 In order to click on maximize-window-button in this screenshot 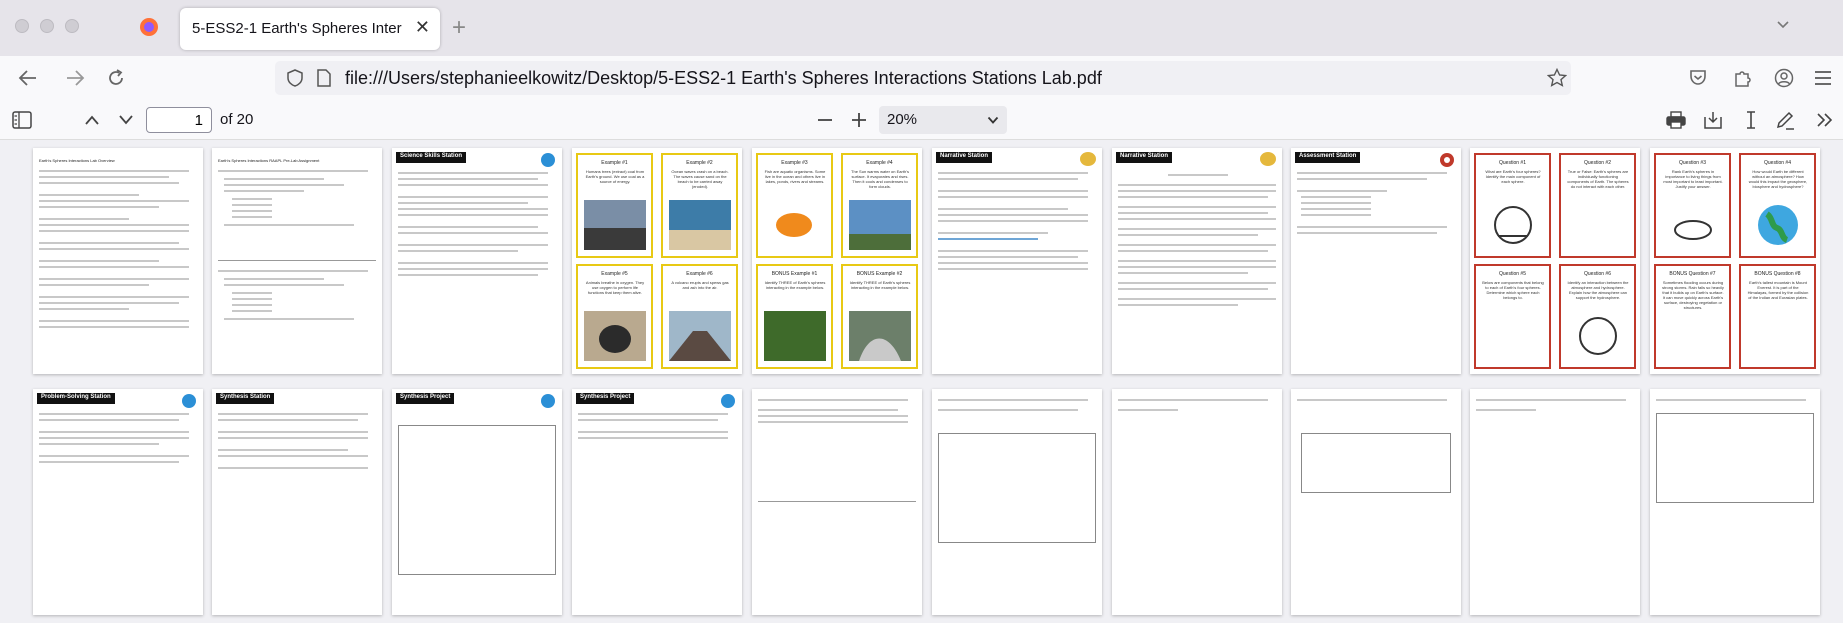, I will do `click(72, 26)`.